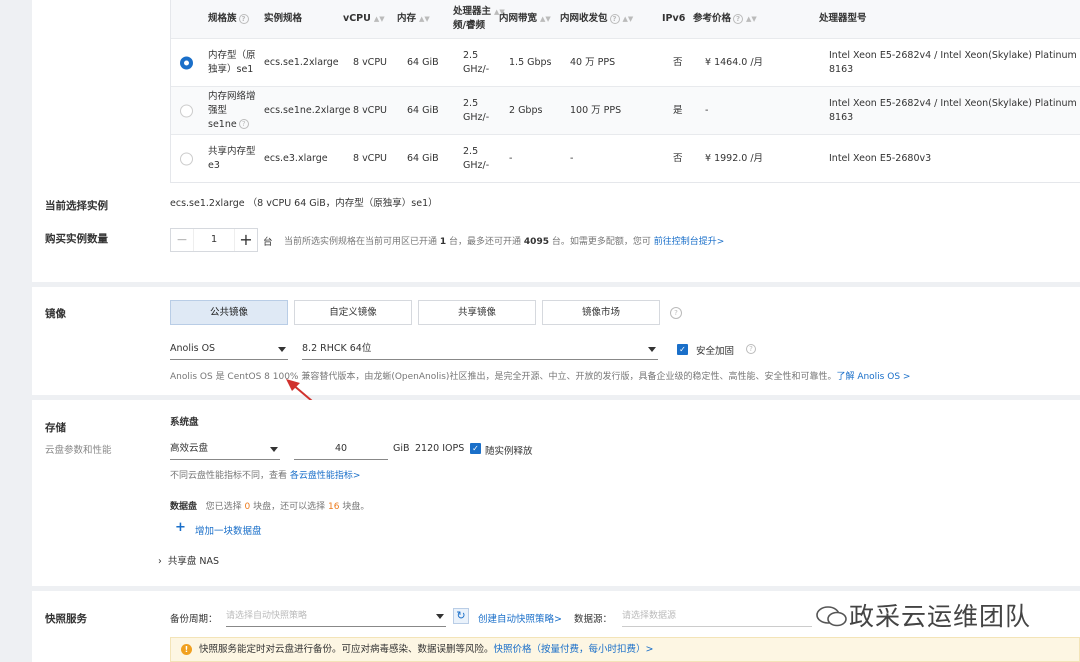 The image size is (1080, 662). Describe the element at coordinates (525, 18) in the screenshot. I see `col-bandwidth: 内网带宽 ▲▼` at that location.